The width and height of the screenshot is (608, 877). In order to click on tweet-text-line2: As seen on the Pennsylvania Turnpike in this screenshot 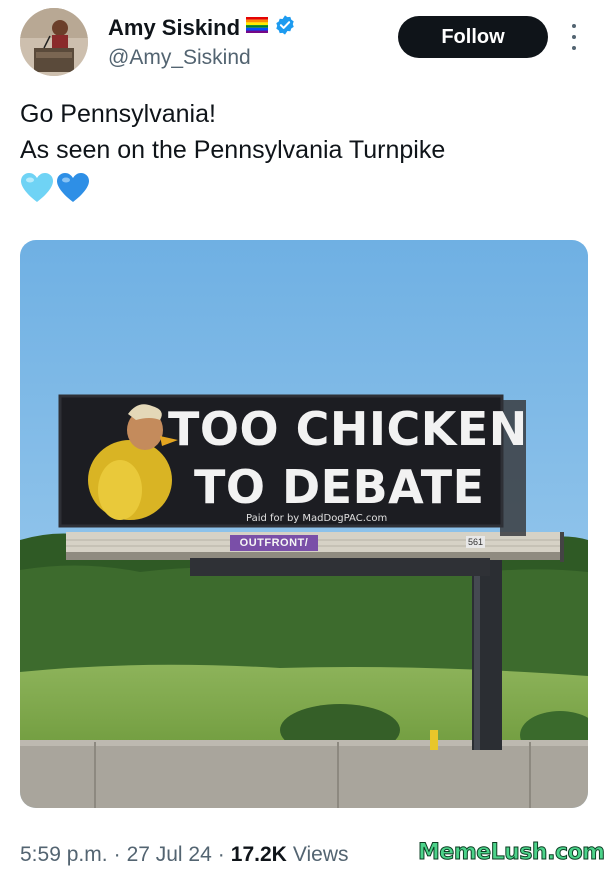, I will do `click(233, 150)`.